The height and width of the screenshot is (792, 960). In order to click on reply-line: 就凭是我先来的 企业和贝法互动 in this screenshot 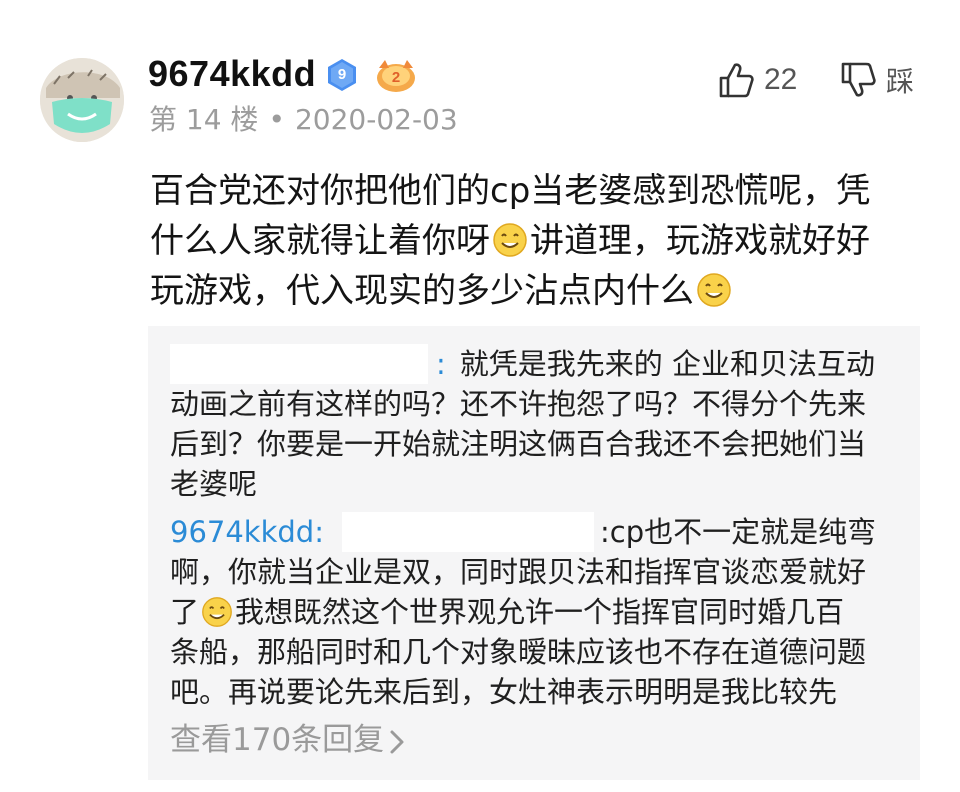, I will do `click(667, 364)`.